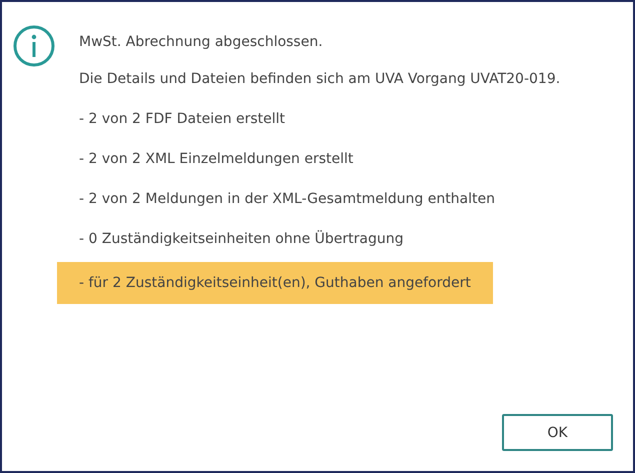  What do you see at coordinates (320, 79) in the screenshot?
I see `message-line: Die Details und Dateien befinden sich am UVA Vorgang UVAT20-019.` at bounding box center [320, 79].